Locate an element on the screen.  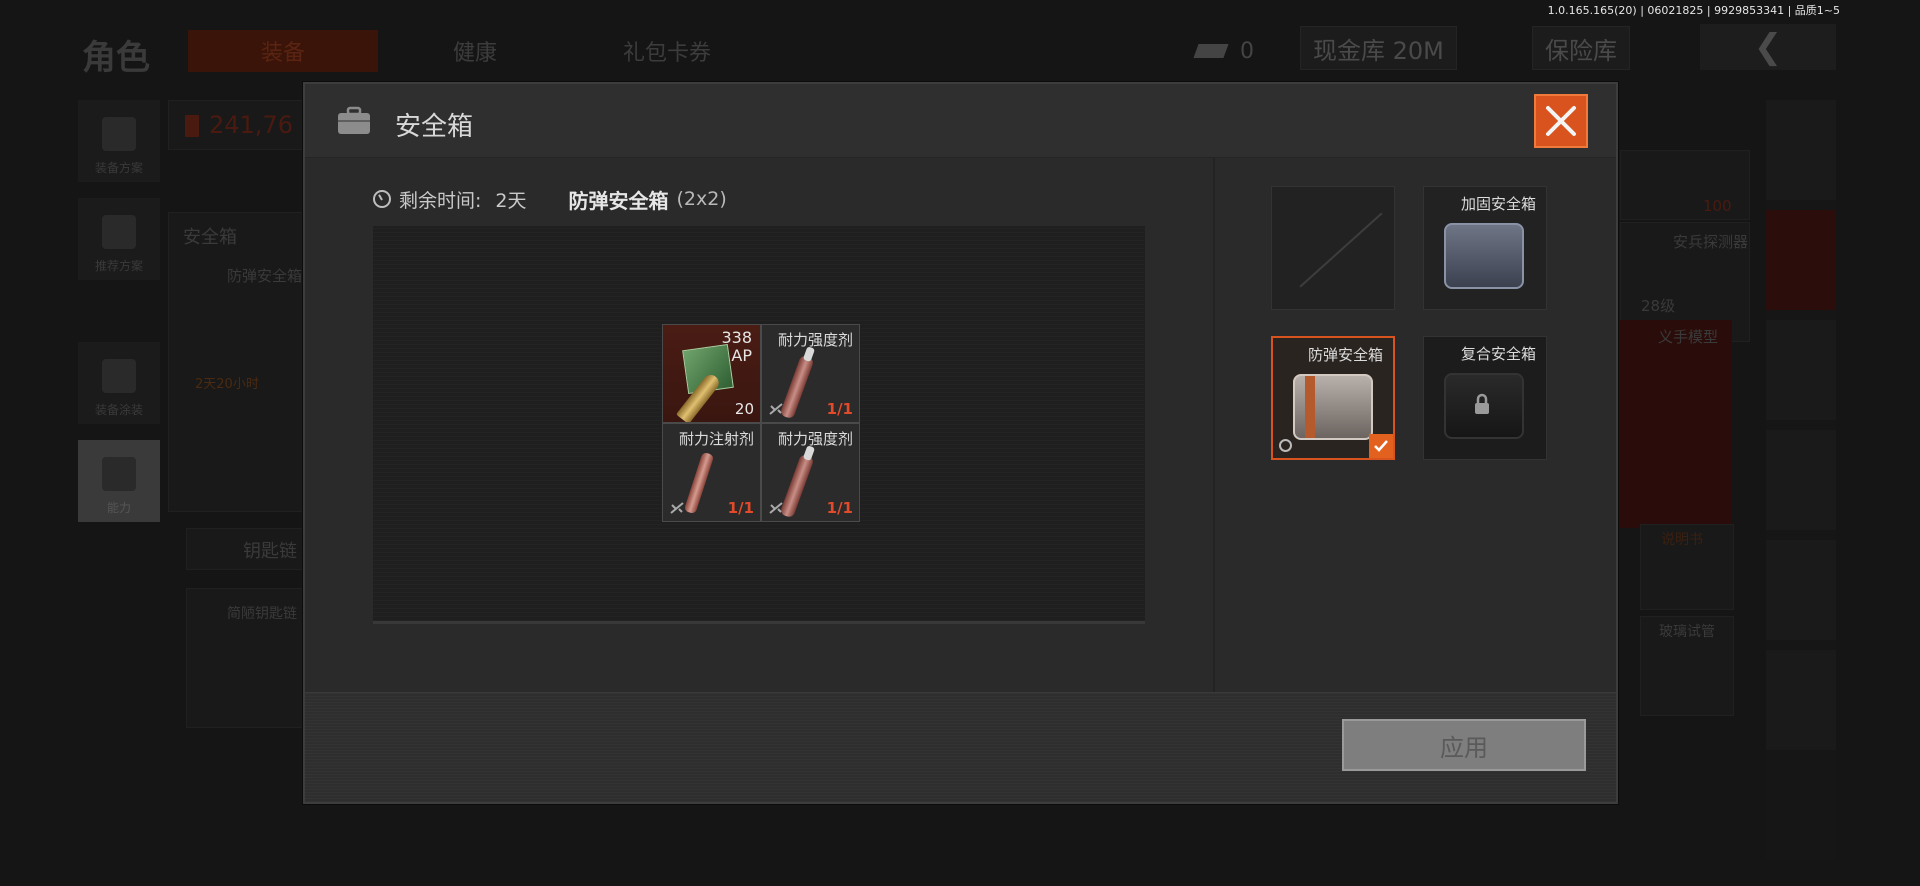
bg-side-skin: 装备涂装 is located at coordinates (119, 383).